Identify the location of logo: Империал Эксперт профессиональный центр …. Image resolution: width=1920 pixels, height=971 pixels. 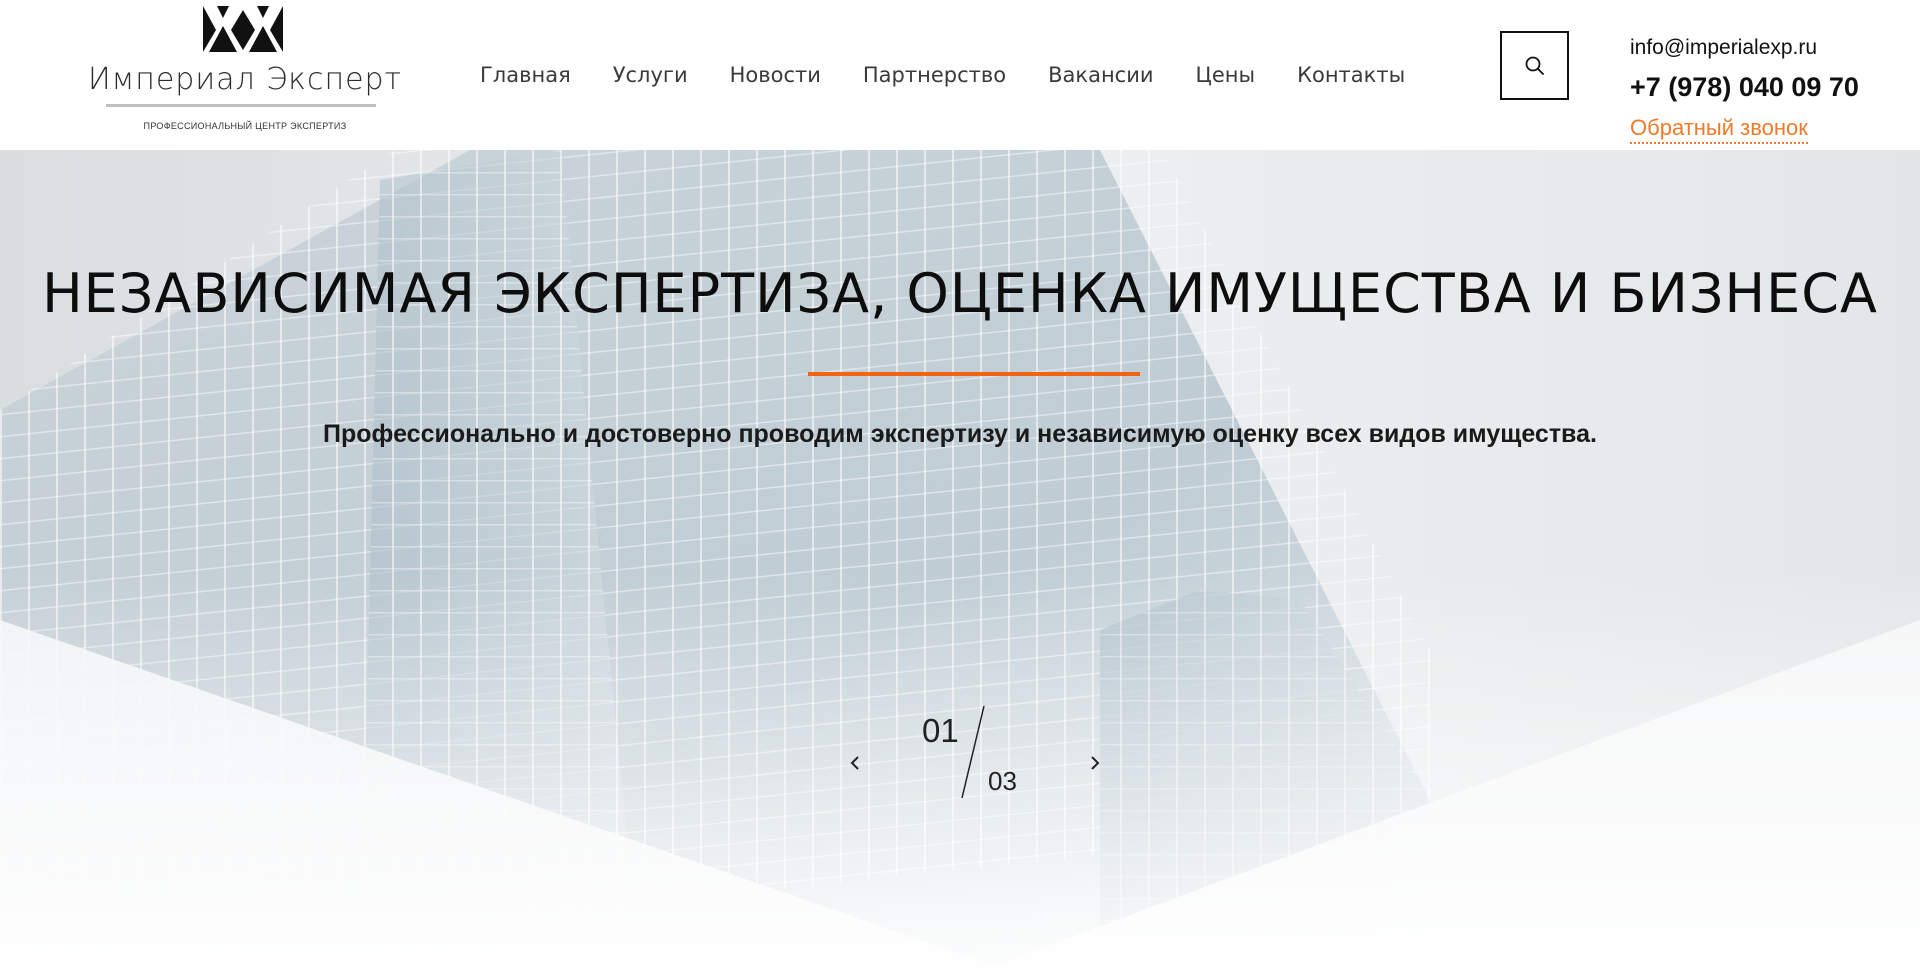
(245, 71).